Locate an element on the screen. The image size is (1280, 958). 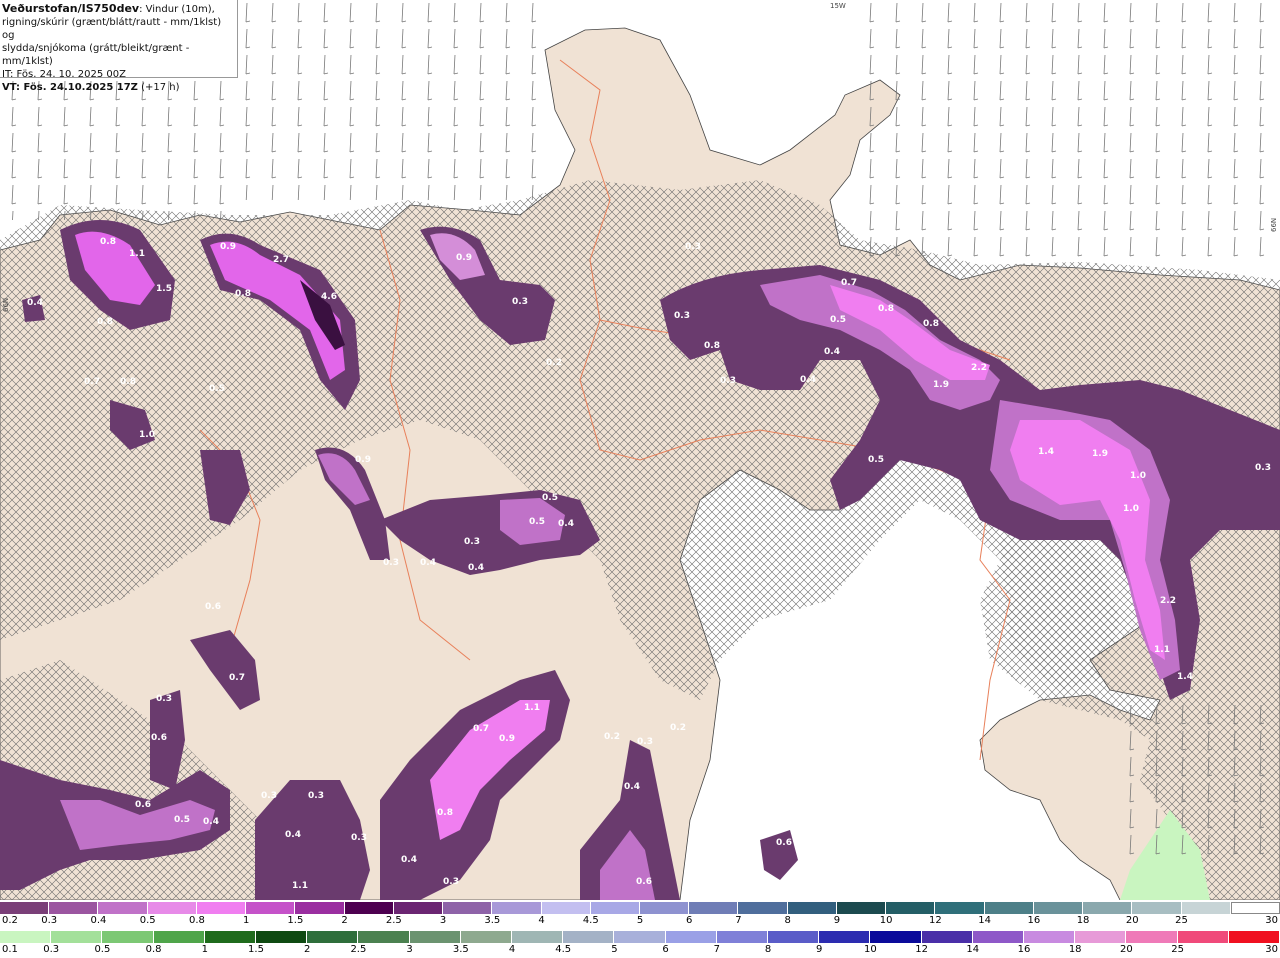
legend-tick-label: 10 is located at coordinates (870, 949).